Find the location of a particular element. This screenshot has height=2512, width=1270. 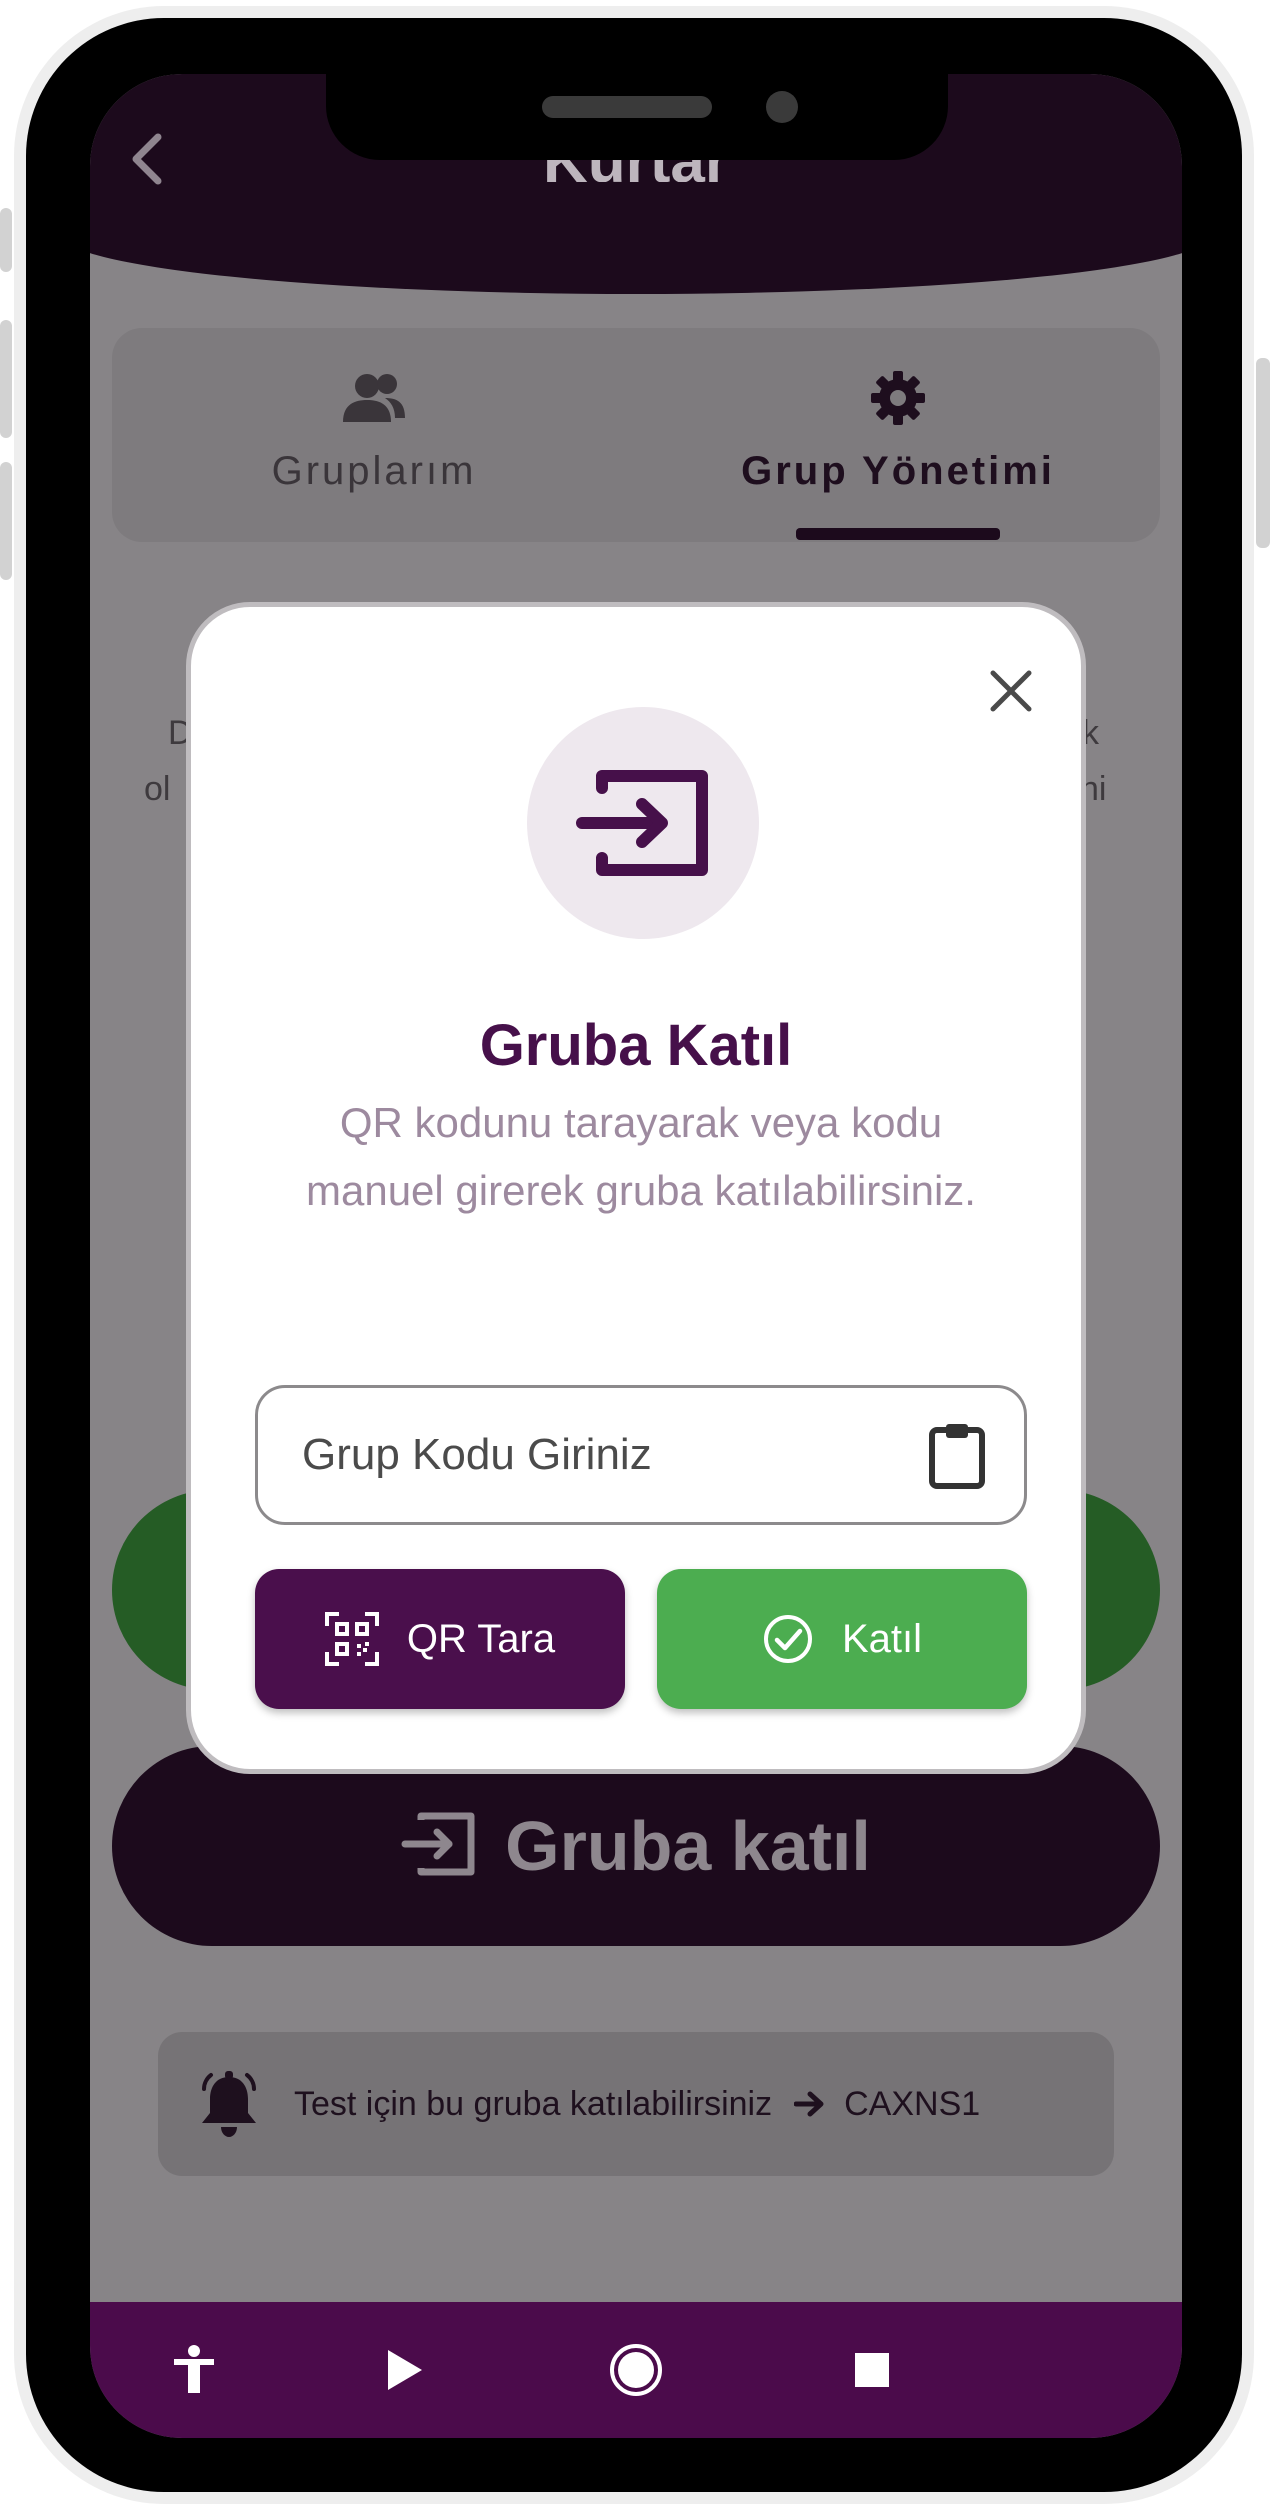

home-circle-icon is located at coordinates (636, 2370).